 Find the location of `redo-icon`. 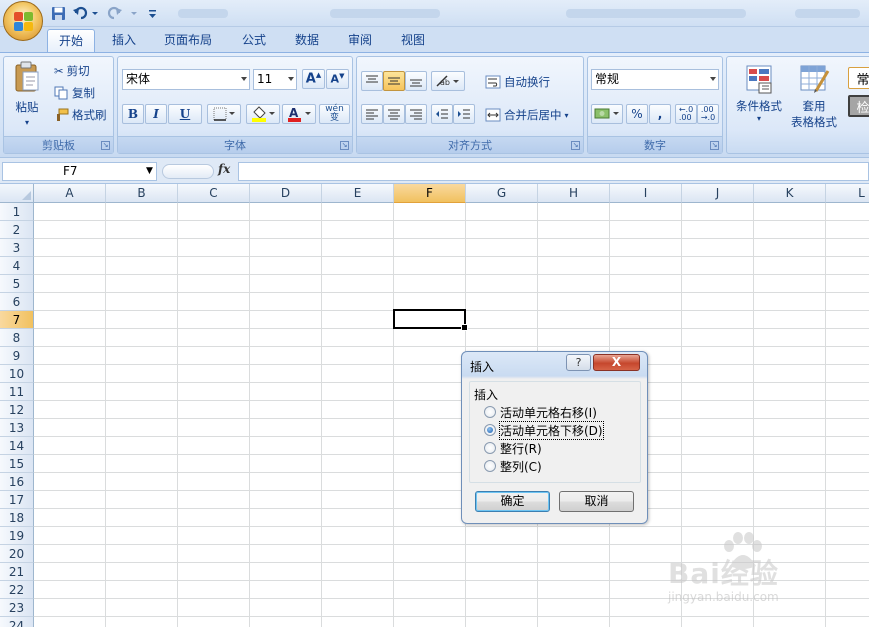

redo-icon is located at coordinates (123, 13).